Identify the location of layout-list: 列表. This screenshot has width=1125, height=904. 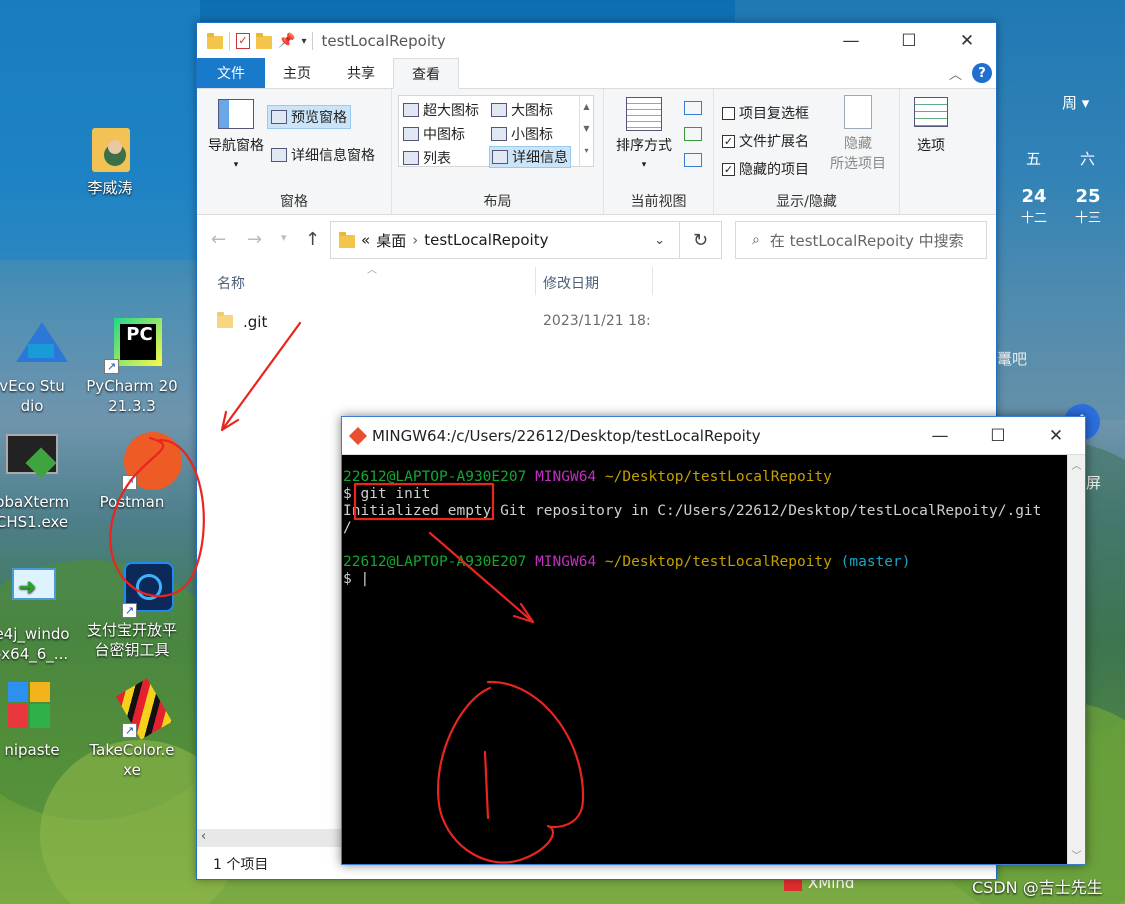
(427, 158).